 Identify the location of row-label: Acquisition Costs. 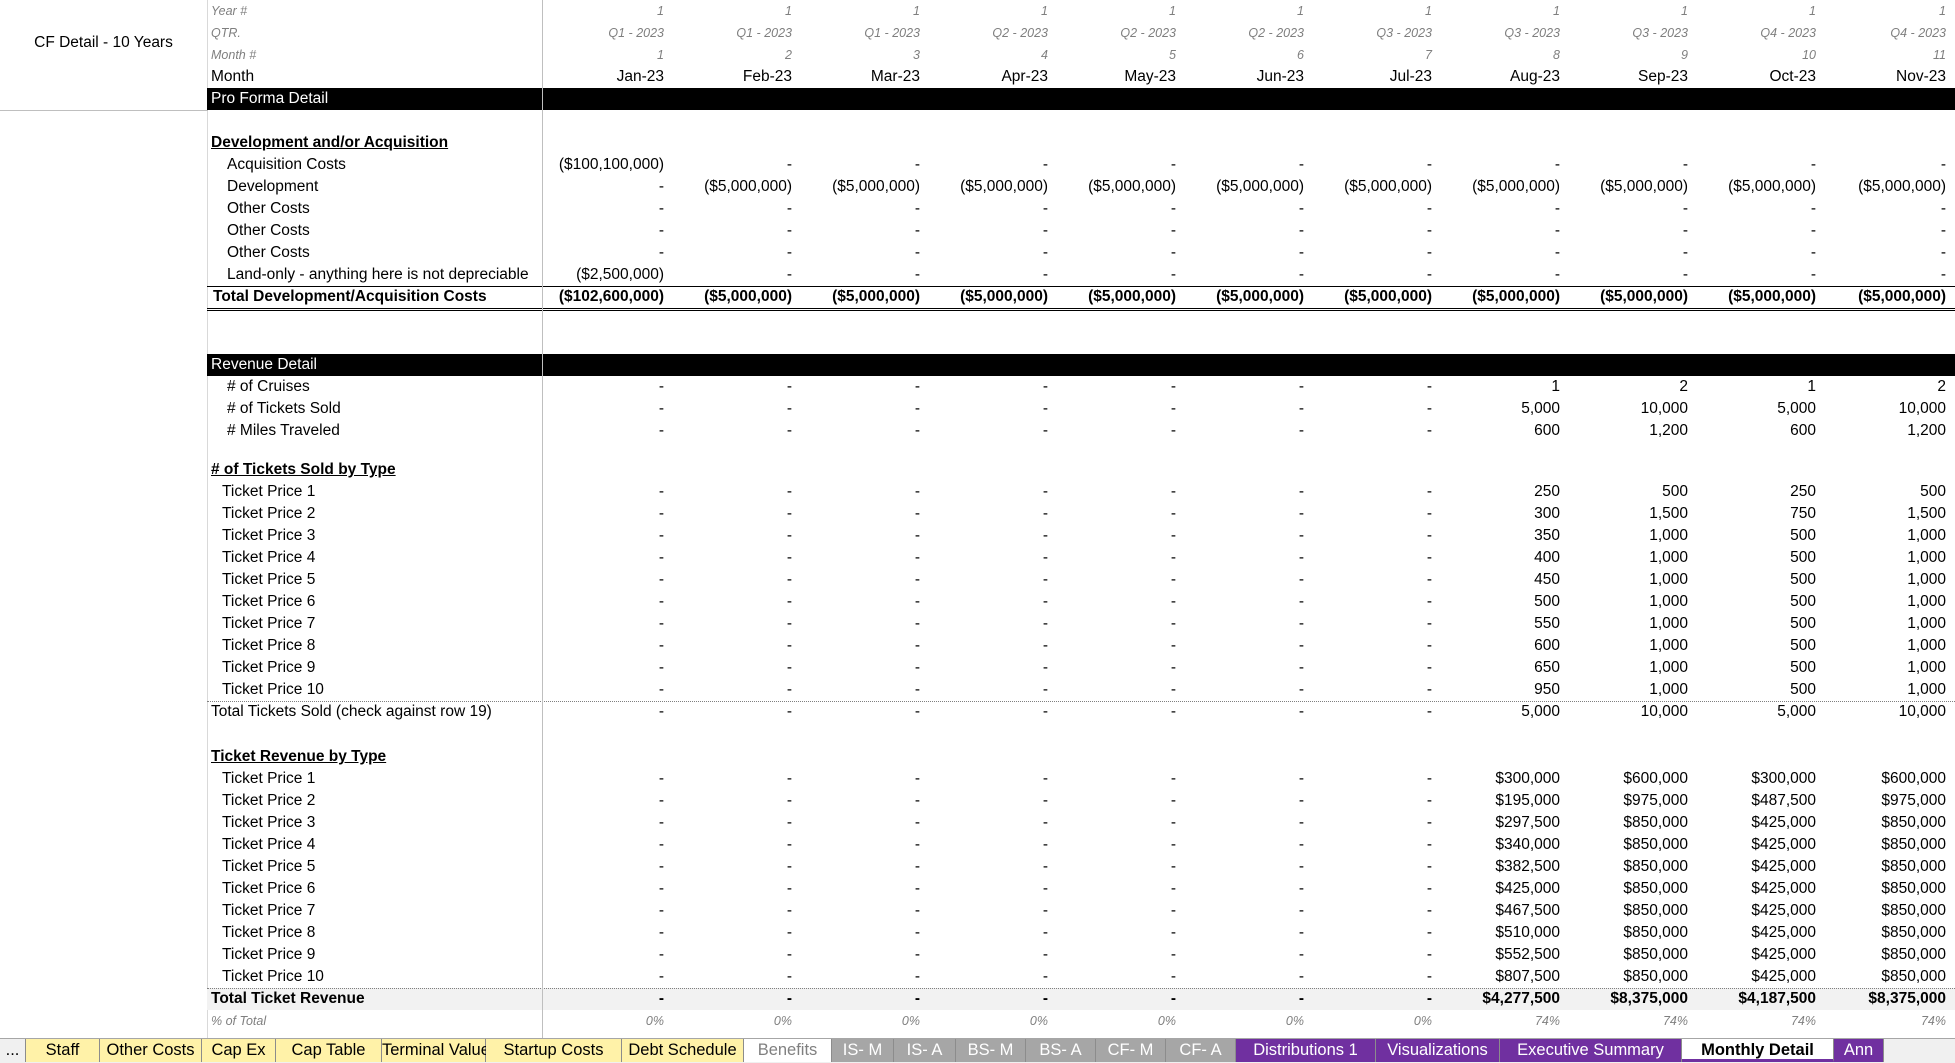
(375, 165).